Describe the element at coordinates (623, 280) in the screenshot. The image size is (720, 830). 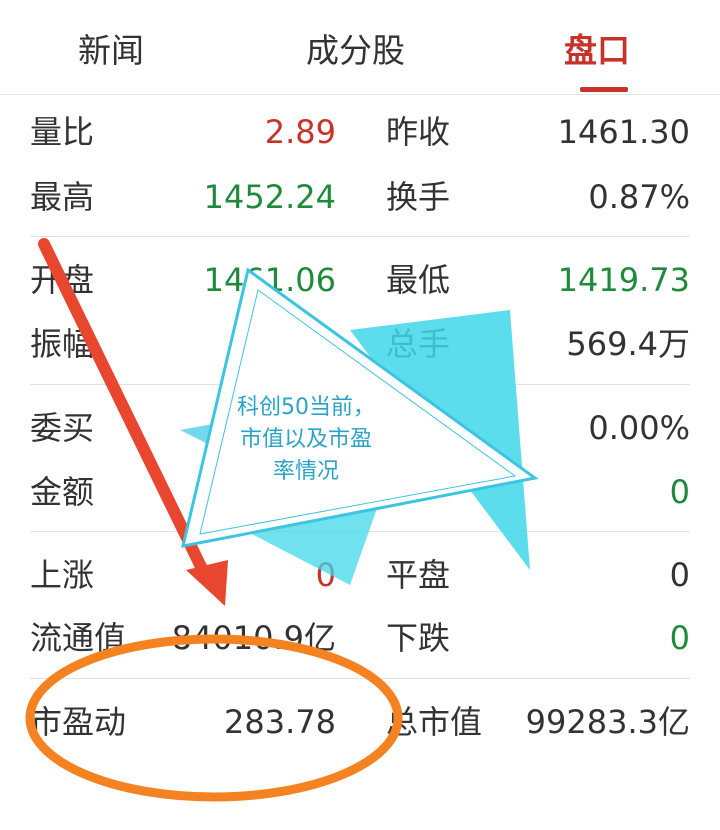
I see `value-low: 1419.73` at that location.